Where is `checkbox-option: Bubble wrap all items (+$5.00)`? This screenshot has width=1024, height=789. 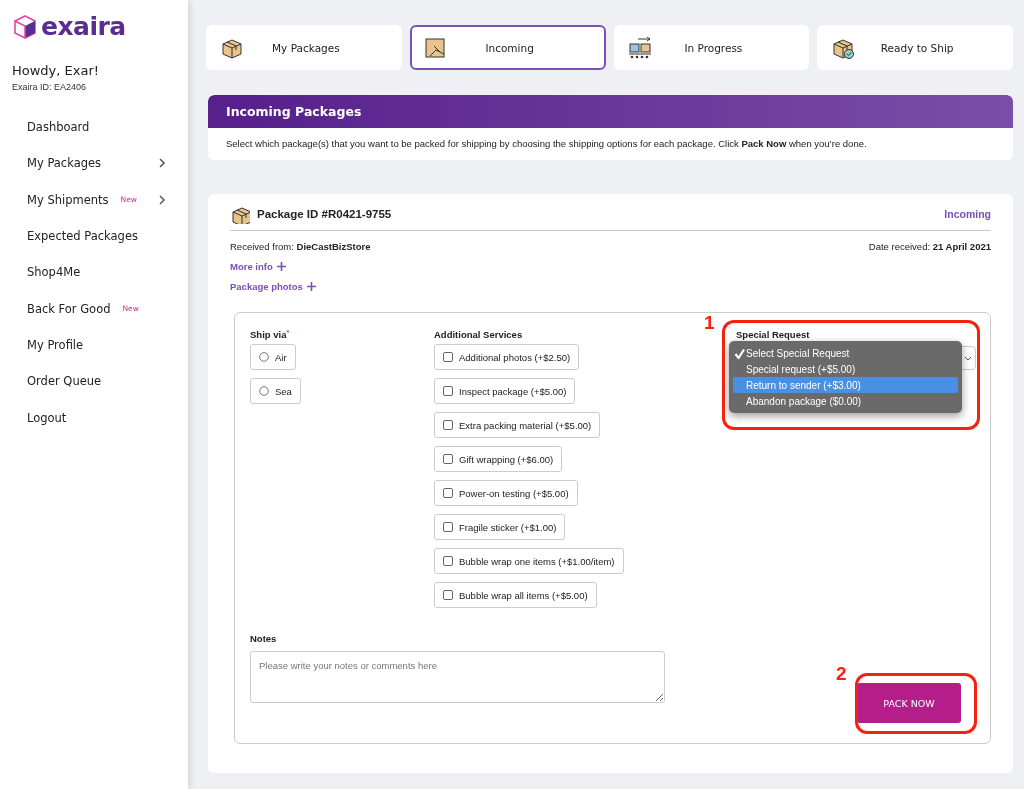 checkbox-option: Bubble wrap all items (+$5.00) is located at coordinates (515, 595).